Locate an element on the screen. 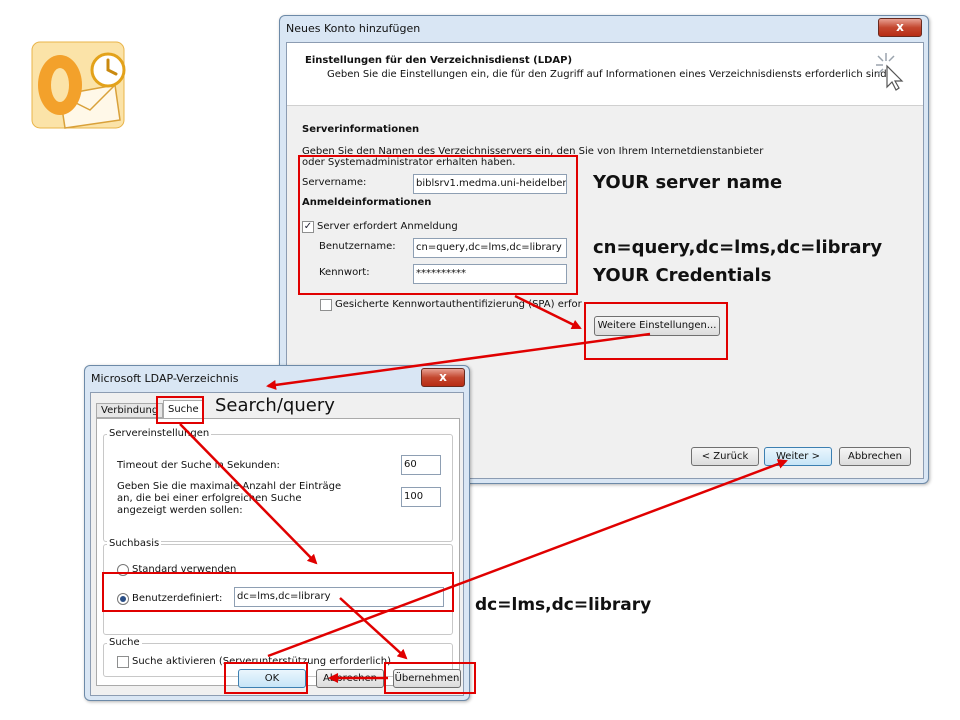 The height and width of the screenshot is (720, 960). spa-checkbox is located at coordinates (326, 305).